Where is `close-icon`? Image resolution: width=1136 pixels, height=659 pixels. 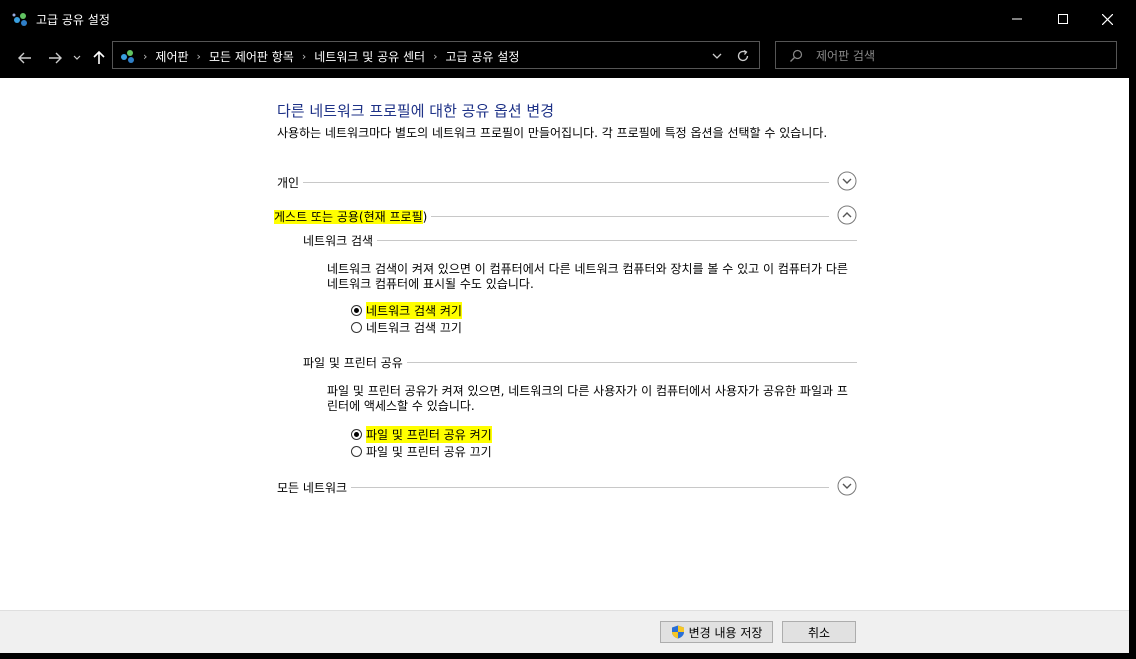
close-icon is located at coordinates (1107, 19).